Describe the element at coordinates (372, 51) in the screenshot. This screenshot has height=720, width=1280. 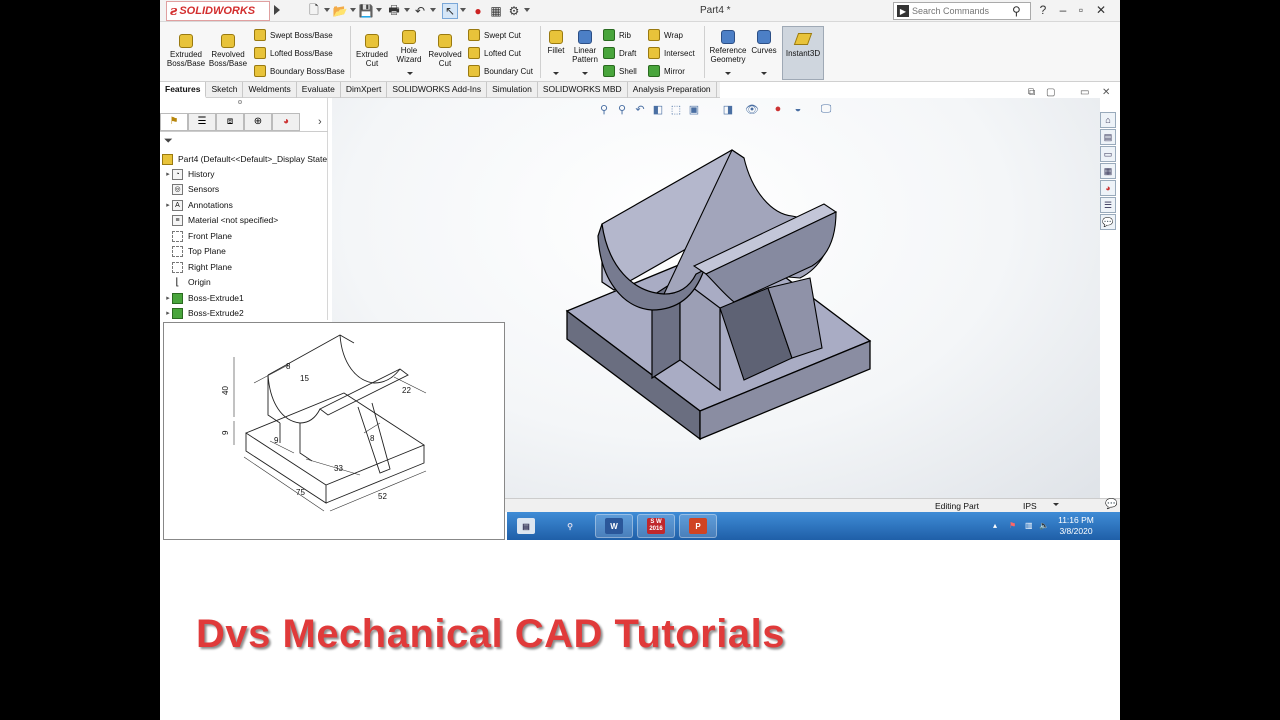
I see `extruded-cut-button: Extruded Cut` at that location.